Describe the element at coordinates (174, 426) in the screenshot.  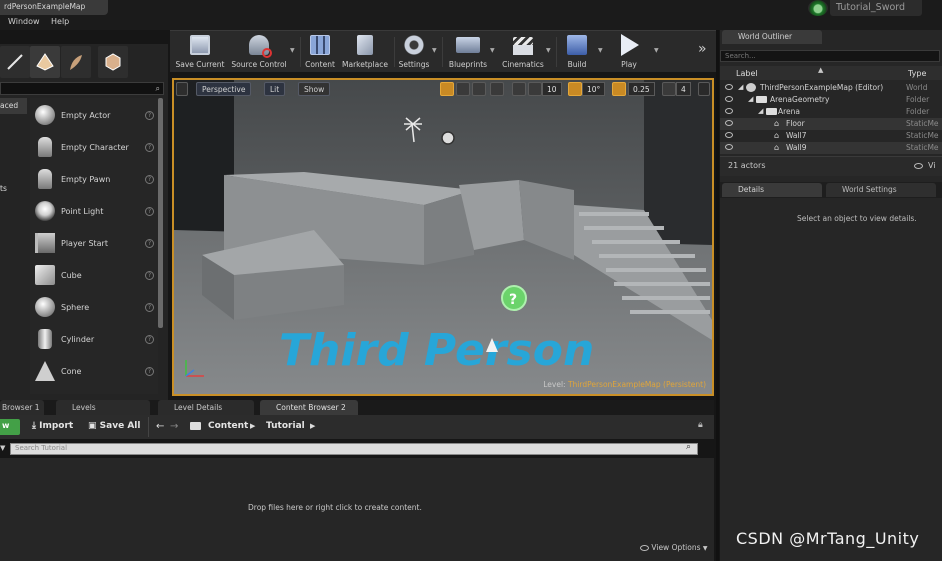
I see `forward-arrow-icon: →` at that location.